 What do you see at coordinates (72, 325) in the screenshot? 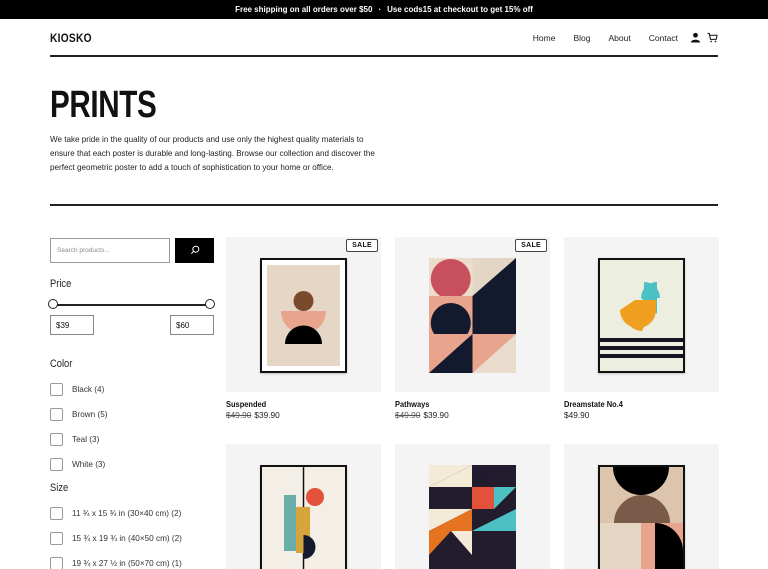
I see `price-min-input: $39` at bounding box center [72, 325].